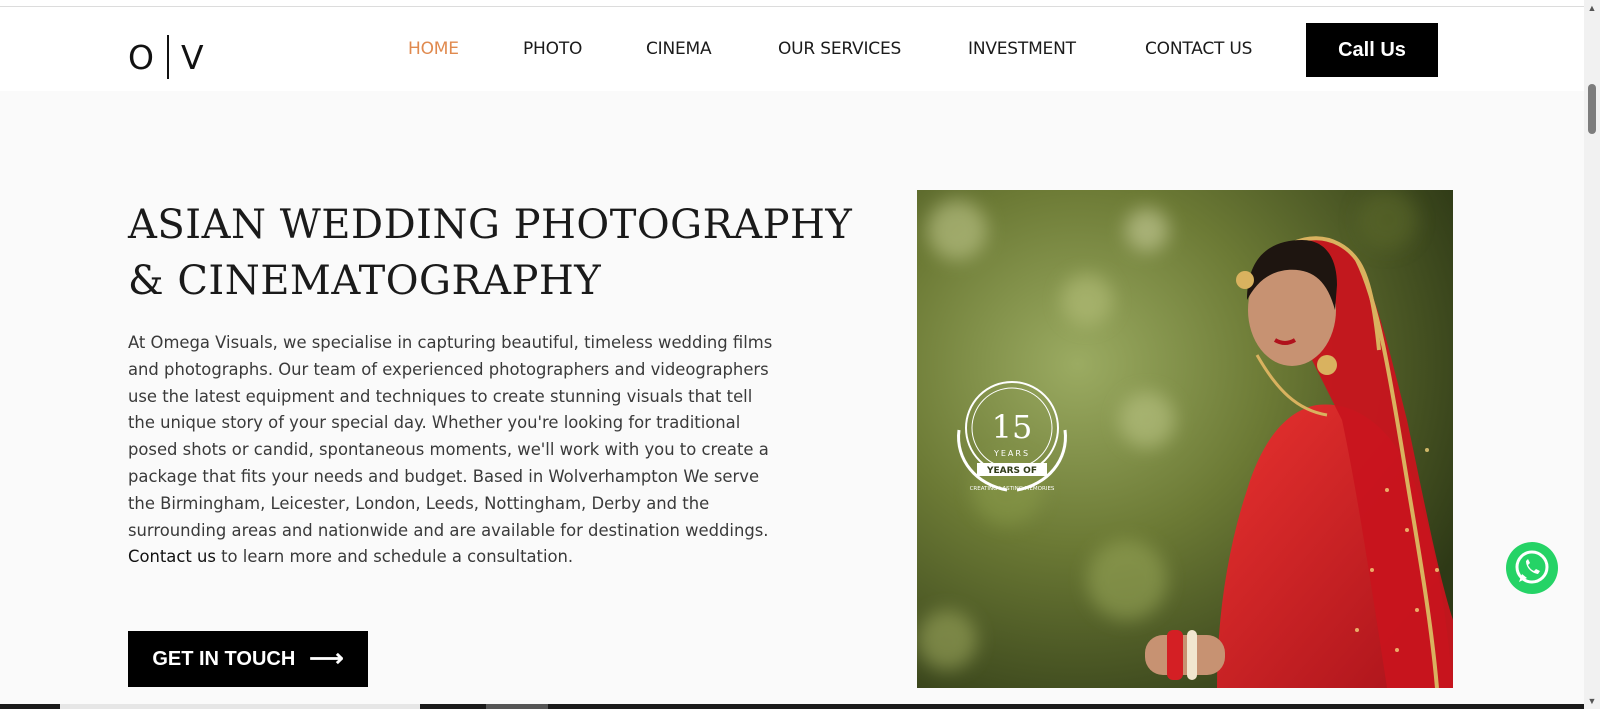  What do you see at coordinates (839, 49) in the screenshot?
I see `nav-our-services: OUR SERVICES` at bounding box center [839, 49].